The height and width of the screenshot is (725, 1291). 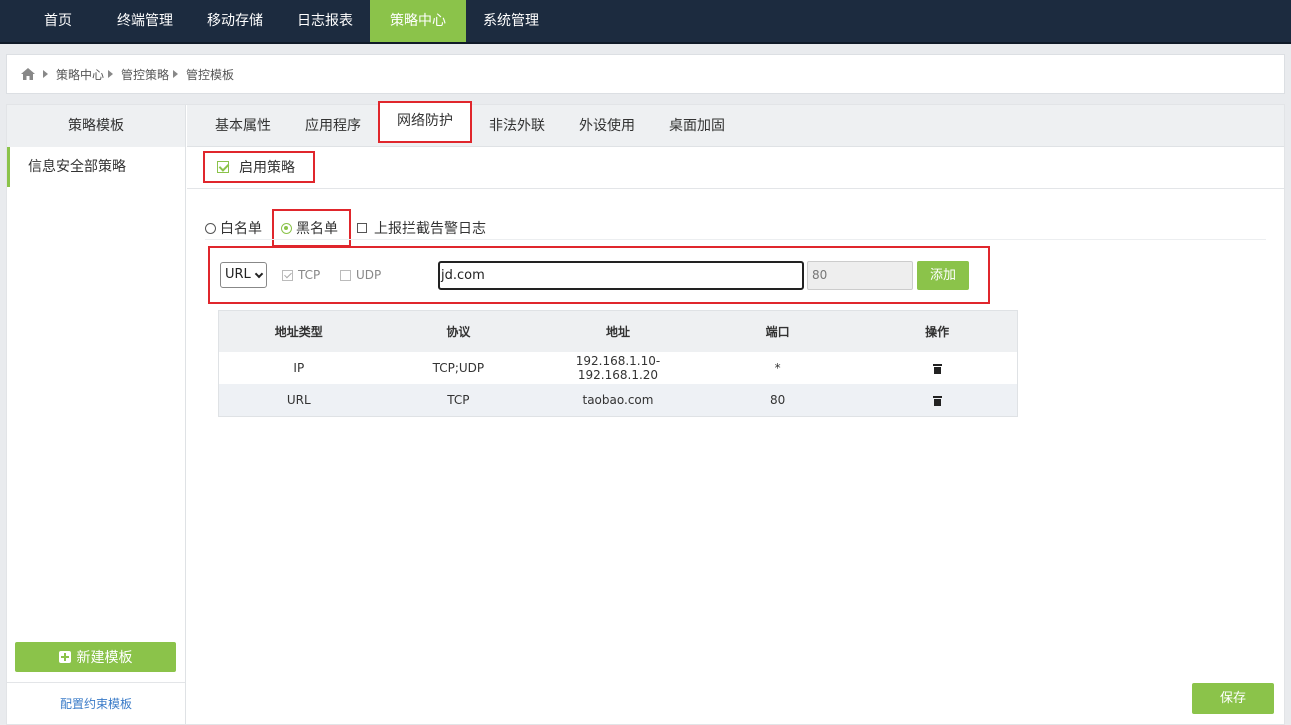 What do you see at coordinates (64, 657) in the screenshot?
I see `plus-icon` at bounding box center [64, 657].